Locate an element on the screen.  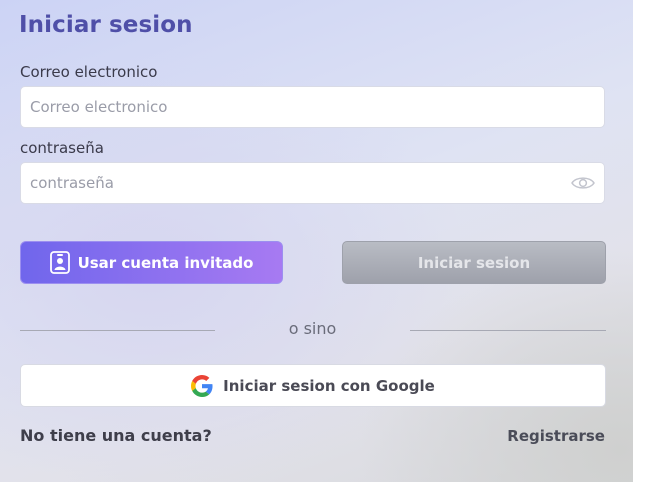
badge-icon is located at coordinates (59, 262).